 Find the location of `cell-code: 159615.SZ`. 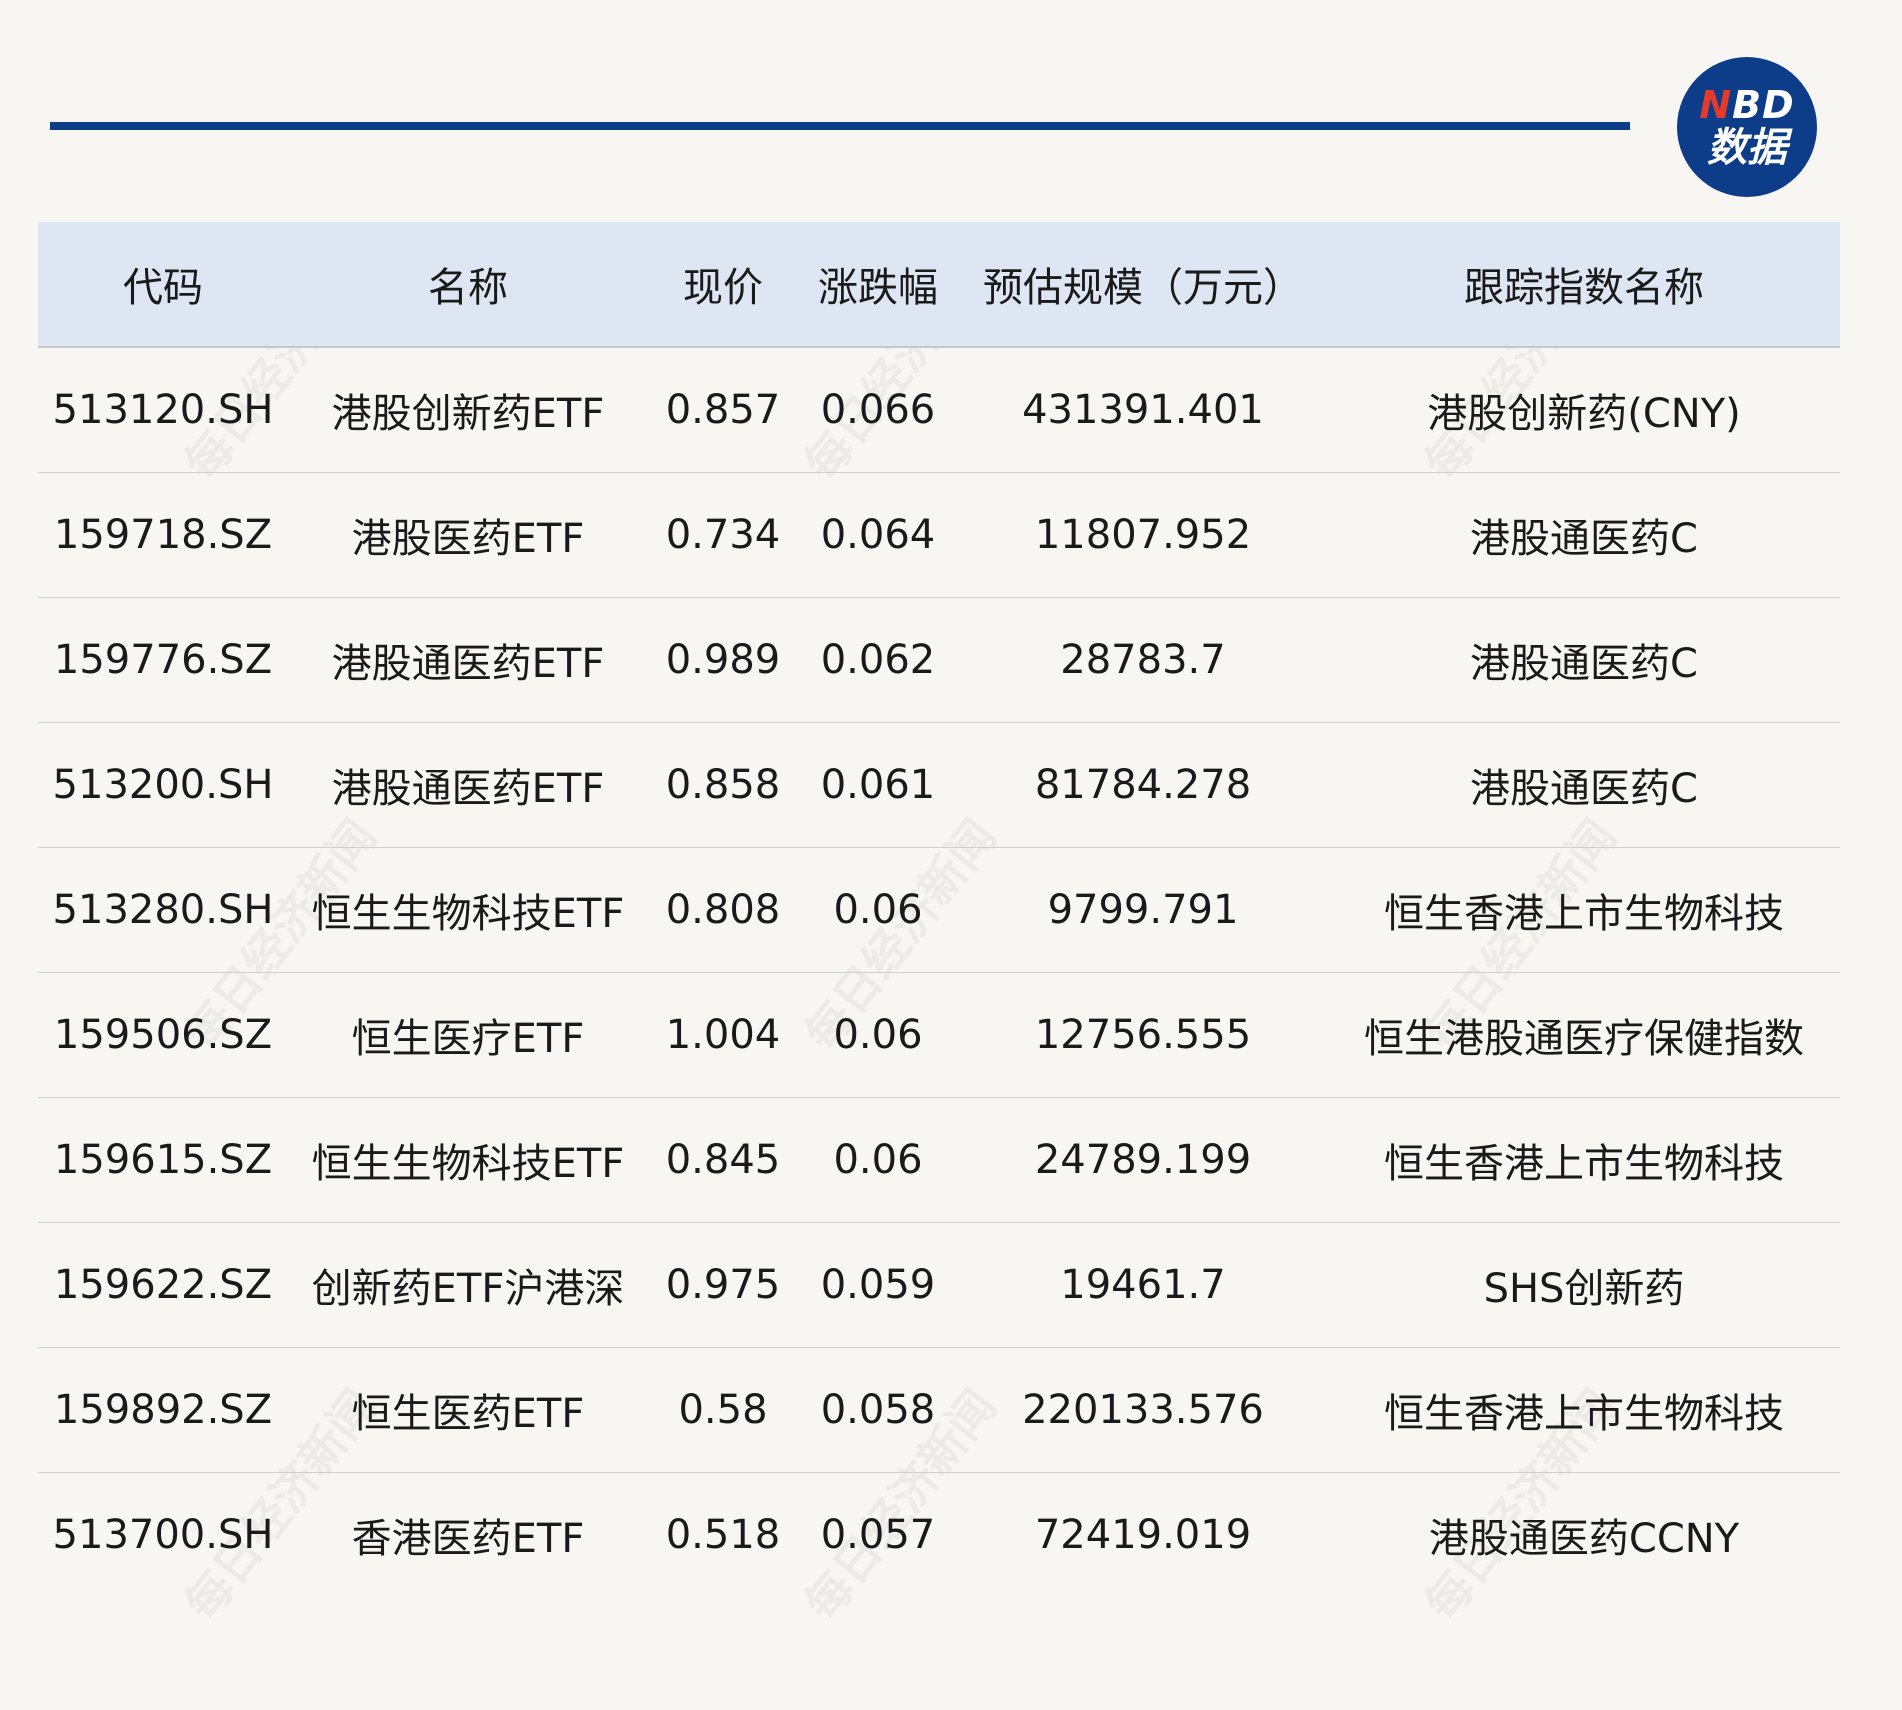

cell-code: 159615.SZ is located at coordinates (163, 1160).